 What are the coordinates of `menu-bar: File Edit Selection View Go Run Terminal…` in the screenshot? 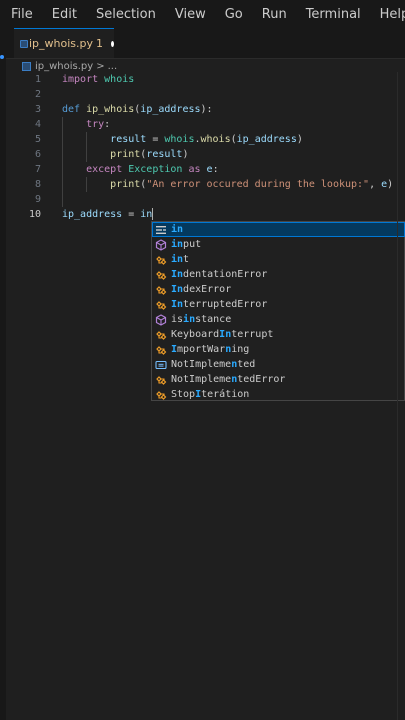 It's located at (202, 14).